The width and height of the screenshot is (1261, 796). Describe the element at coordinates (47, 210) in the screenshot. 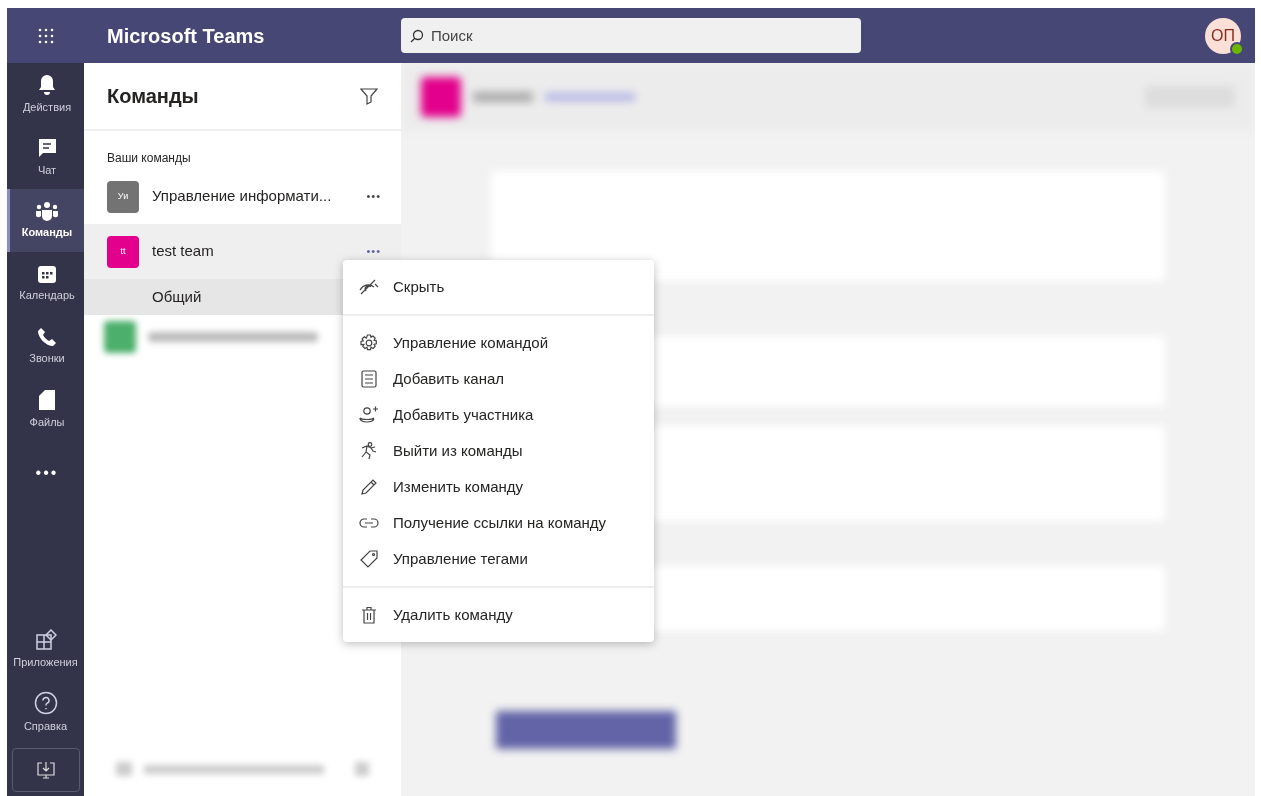

I see `team-icon` at that location.